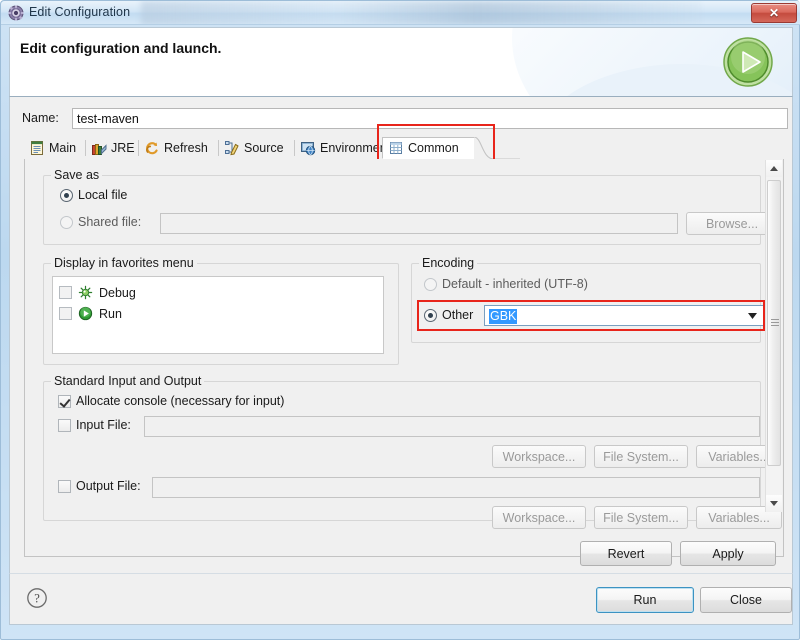 Image resolution: width=800 pixels, height=640 pixels. I want to click on checkbox-output-file: Output File:, so click(99, 486).